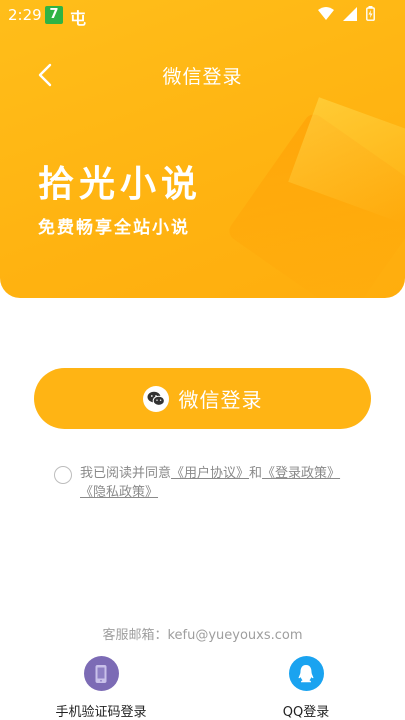 The height and width of the screenshot is (720, 405). What do you see at coordinates (63, 475) in the screenshot?
I see `agree-checkbox` at bounding box center [63, 475].